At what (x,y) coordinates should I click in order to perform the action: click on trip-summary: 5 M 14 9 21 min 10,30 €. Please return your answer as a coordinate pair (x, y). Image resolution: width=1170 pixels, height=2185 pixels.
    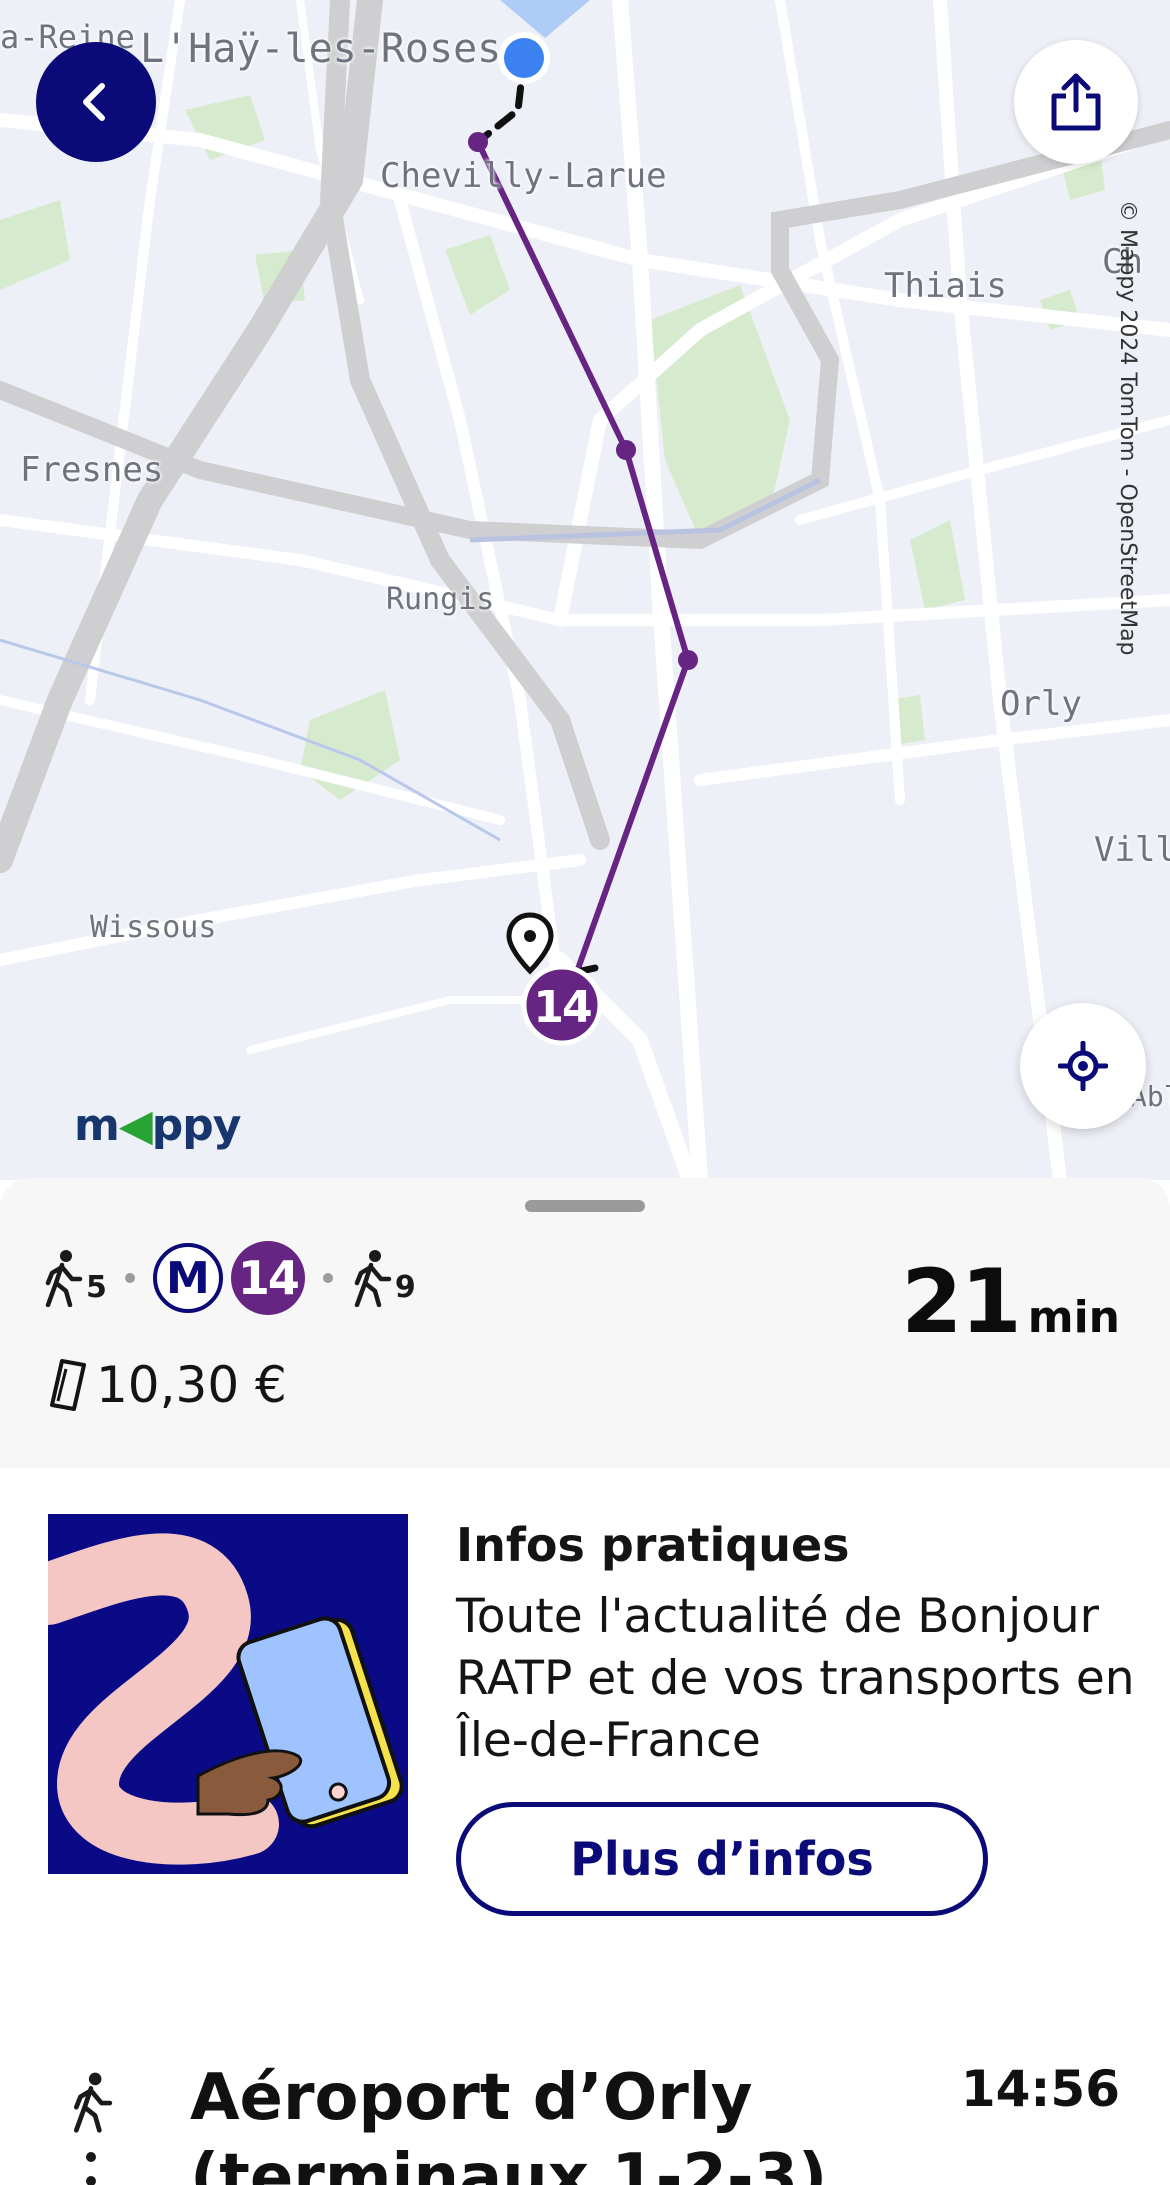
    Looking at the image, I should click on (585, 1323).